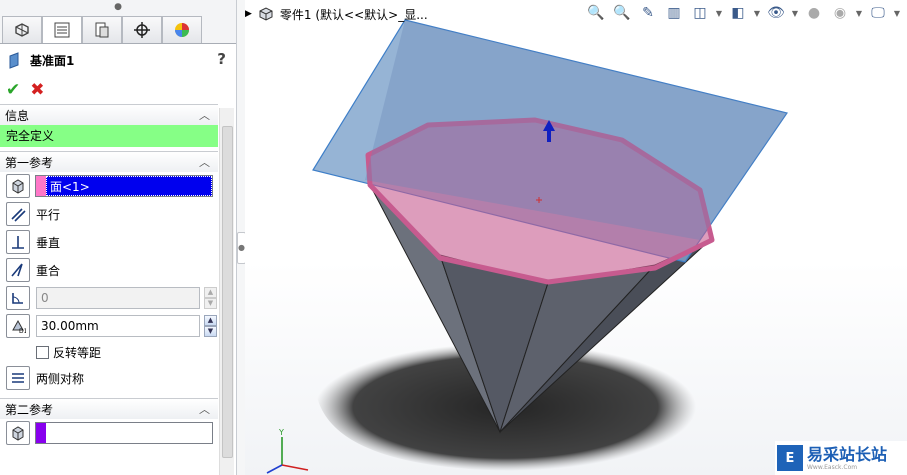 This screenshot has height=475, width=907. What do you see at coordinates (18, 298) in the screenshot?
I see `angle-icon` at bounding box center [18, 298].